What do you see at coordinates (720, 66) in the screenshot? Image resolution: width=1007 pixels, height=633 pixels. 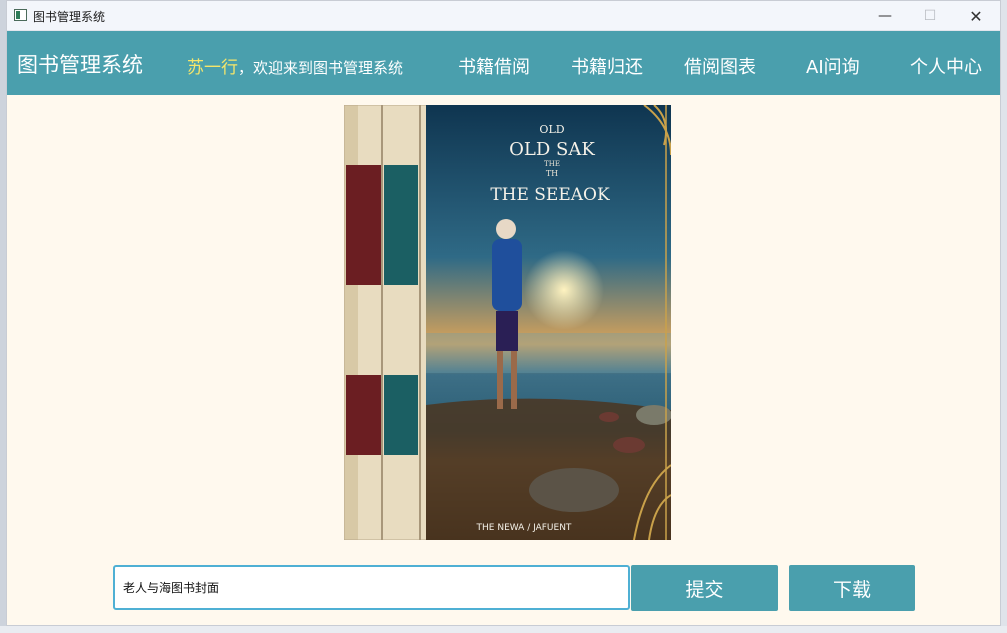 I see `nav-borrow-charts: 借阅图表` at bounding box center [720, 66].